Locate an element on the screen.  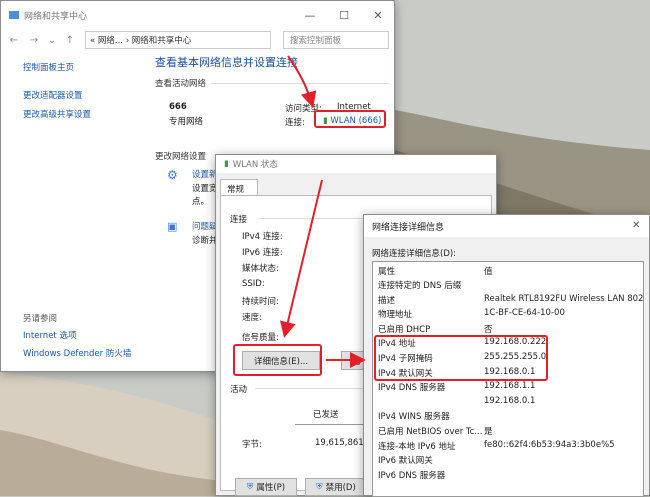
signal-quality-label: 信号质量: is located at coordinates (260, 338).